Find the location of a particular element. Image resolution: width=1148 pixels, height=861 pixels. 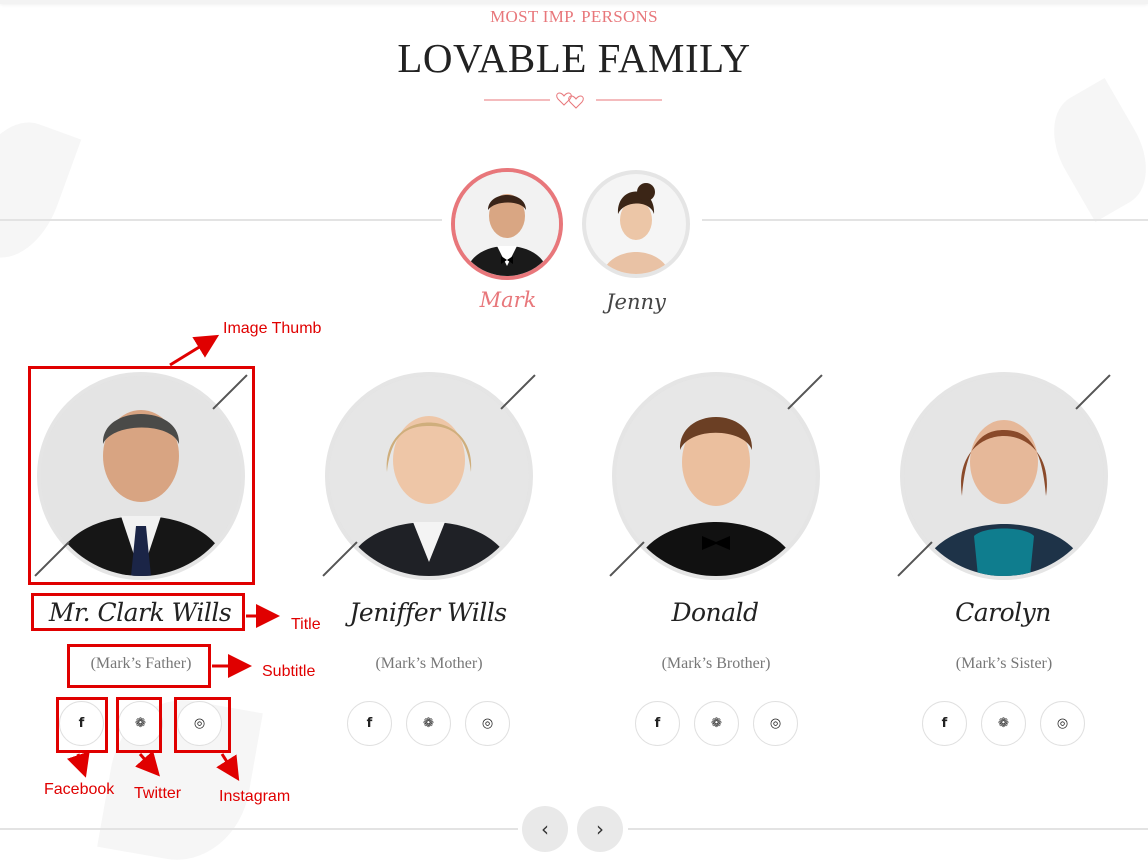

annotation-label-subtitle: Subtitle is located at coordinates (289, 671).